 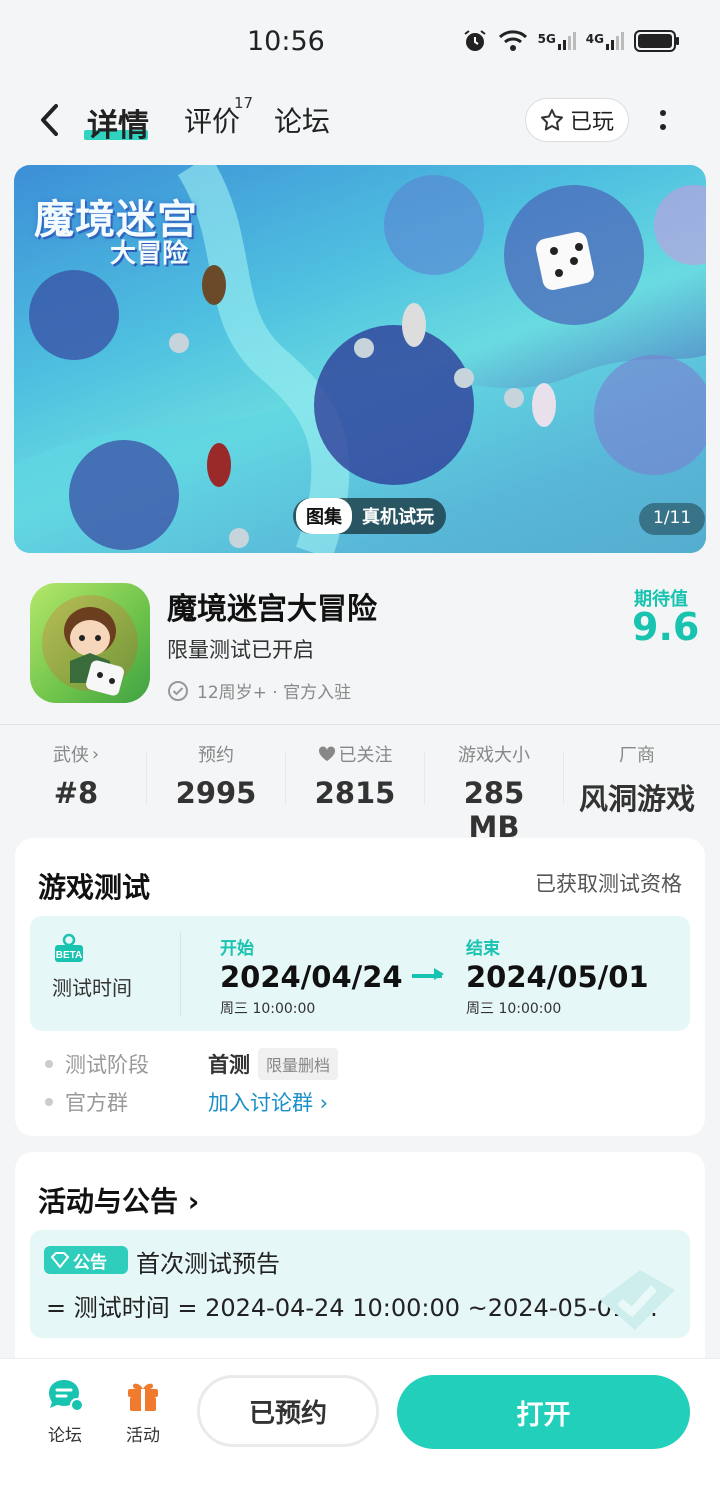 I want to click on open-button: 打开, so click(x=543, y=1412).